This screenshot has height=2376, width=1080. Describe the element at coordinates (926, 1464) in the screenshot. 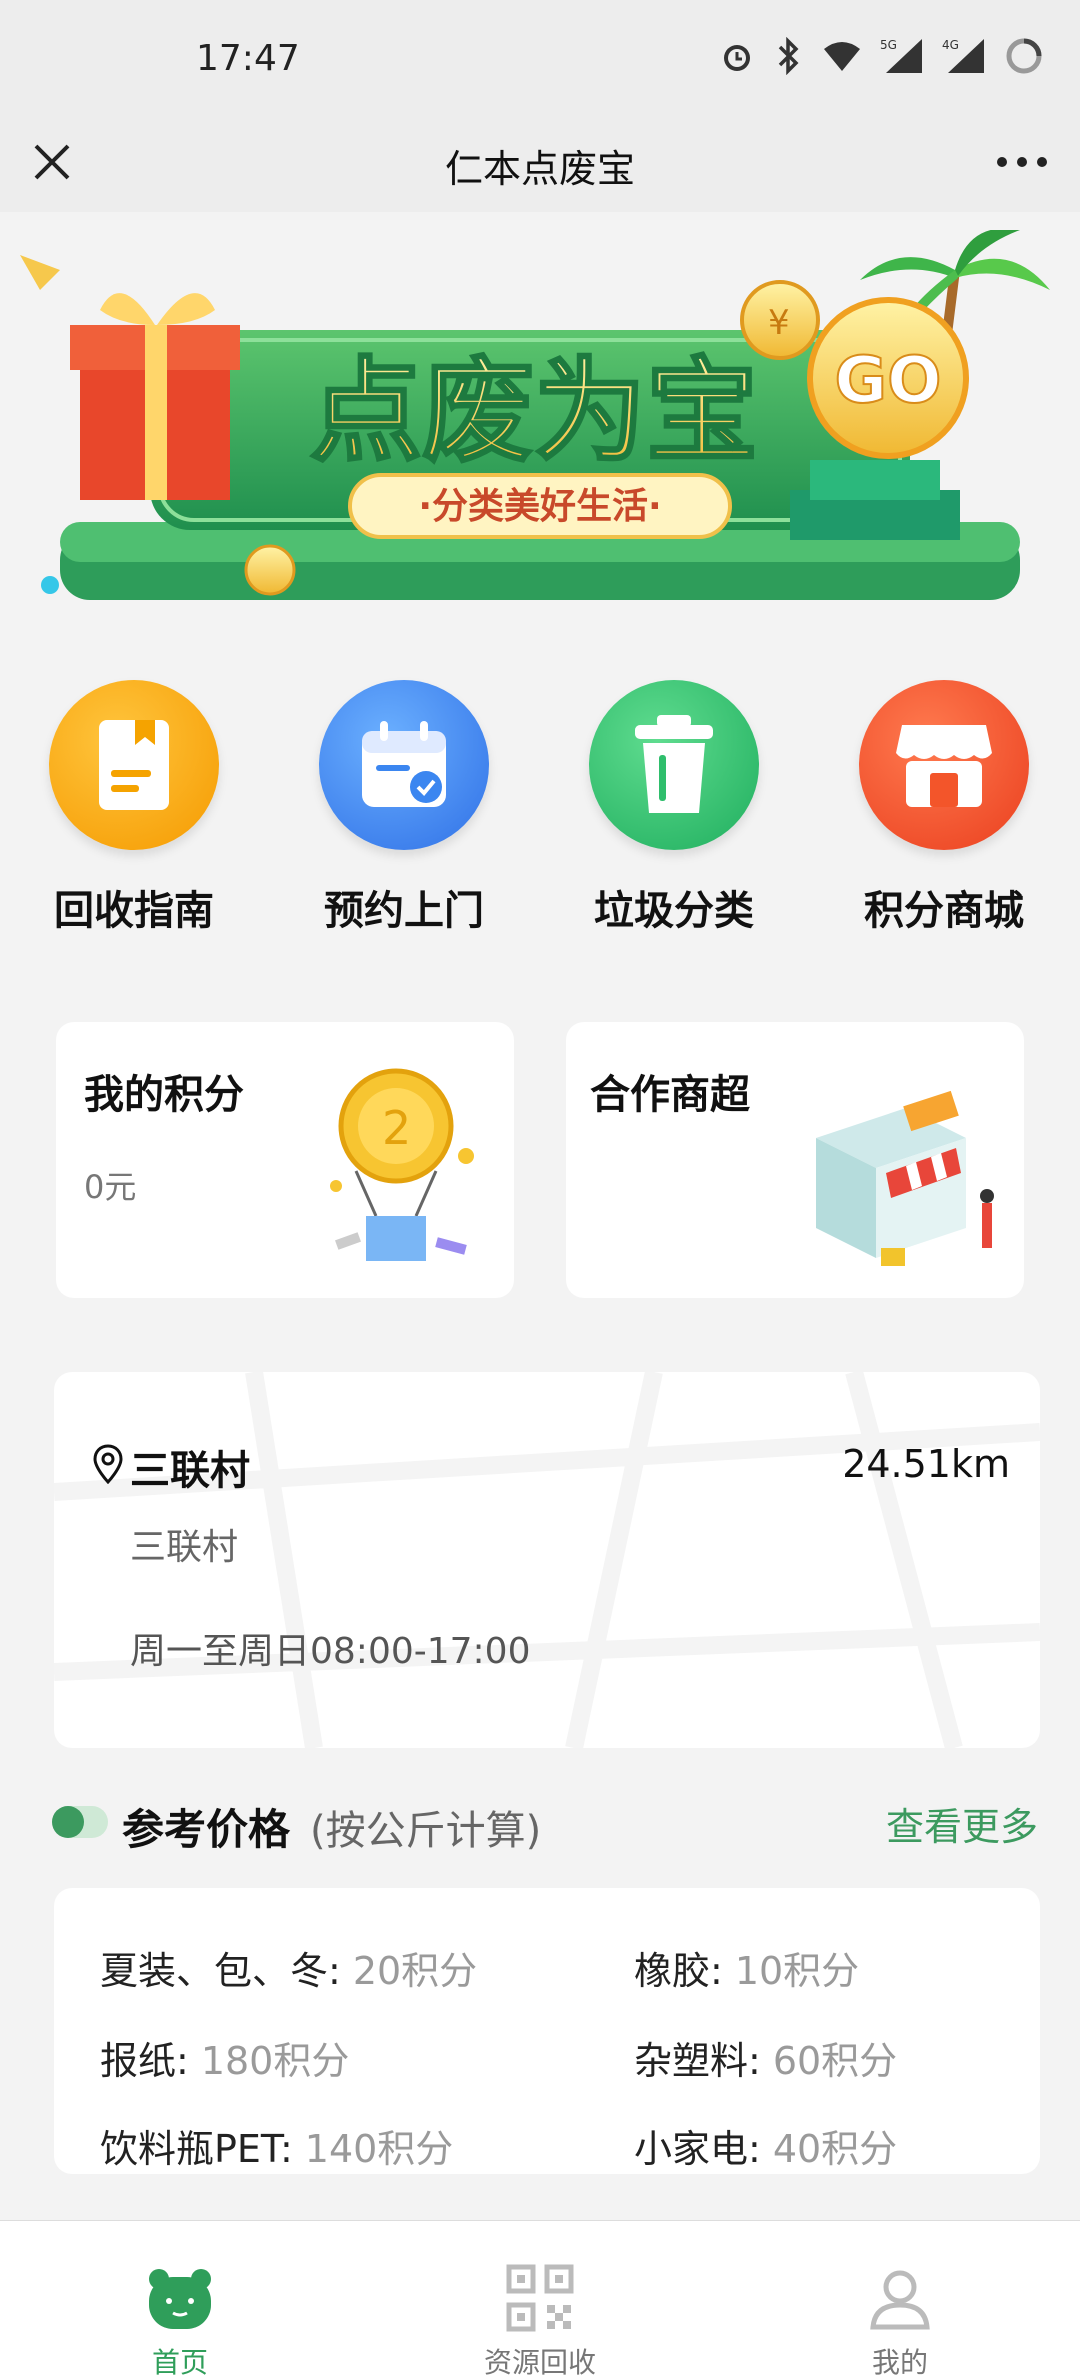

I see `station-distance: 24.51km` at that location.